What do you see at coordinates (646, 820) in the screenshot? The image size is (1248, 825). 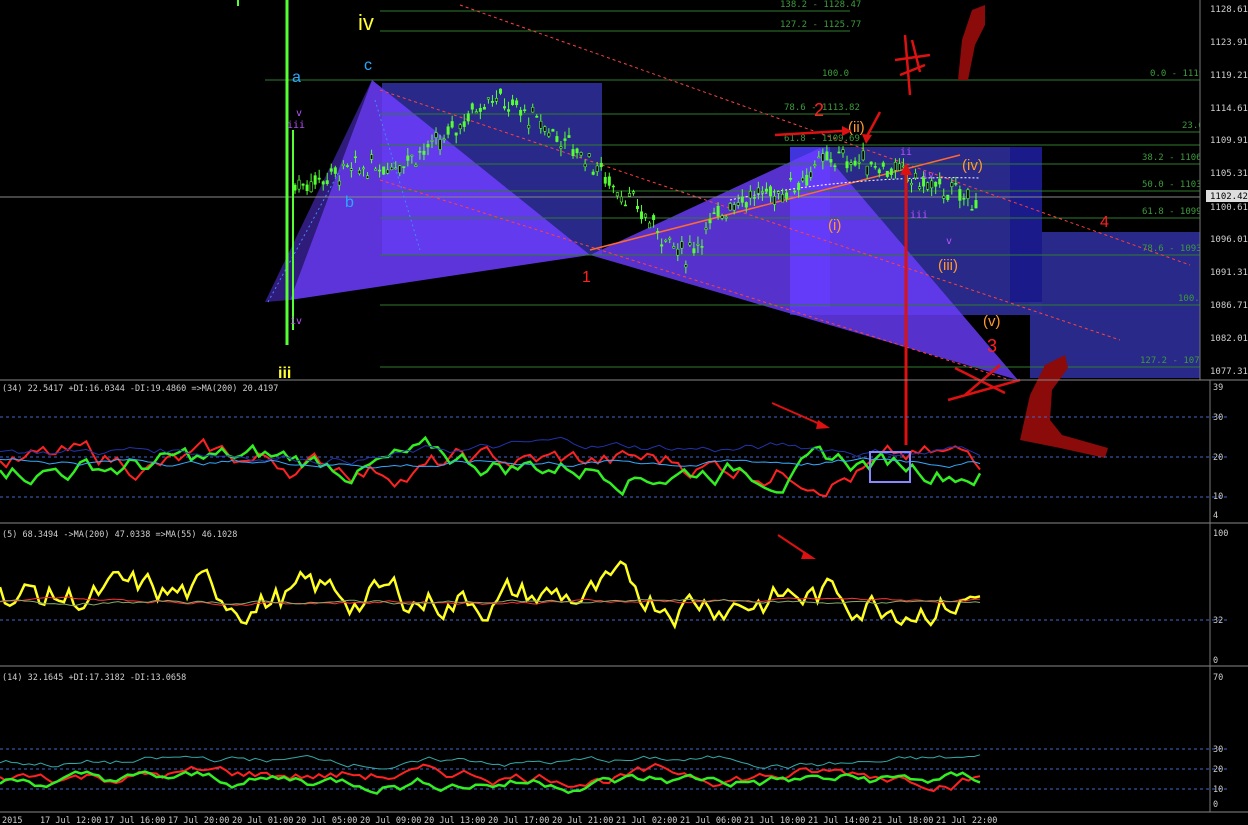 I see `time-tick-label: 21 Jul 02:00` at bounding box center [646, 820].